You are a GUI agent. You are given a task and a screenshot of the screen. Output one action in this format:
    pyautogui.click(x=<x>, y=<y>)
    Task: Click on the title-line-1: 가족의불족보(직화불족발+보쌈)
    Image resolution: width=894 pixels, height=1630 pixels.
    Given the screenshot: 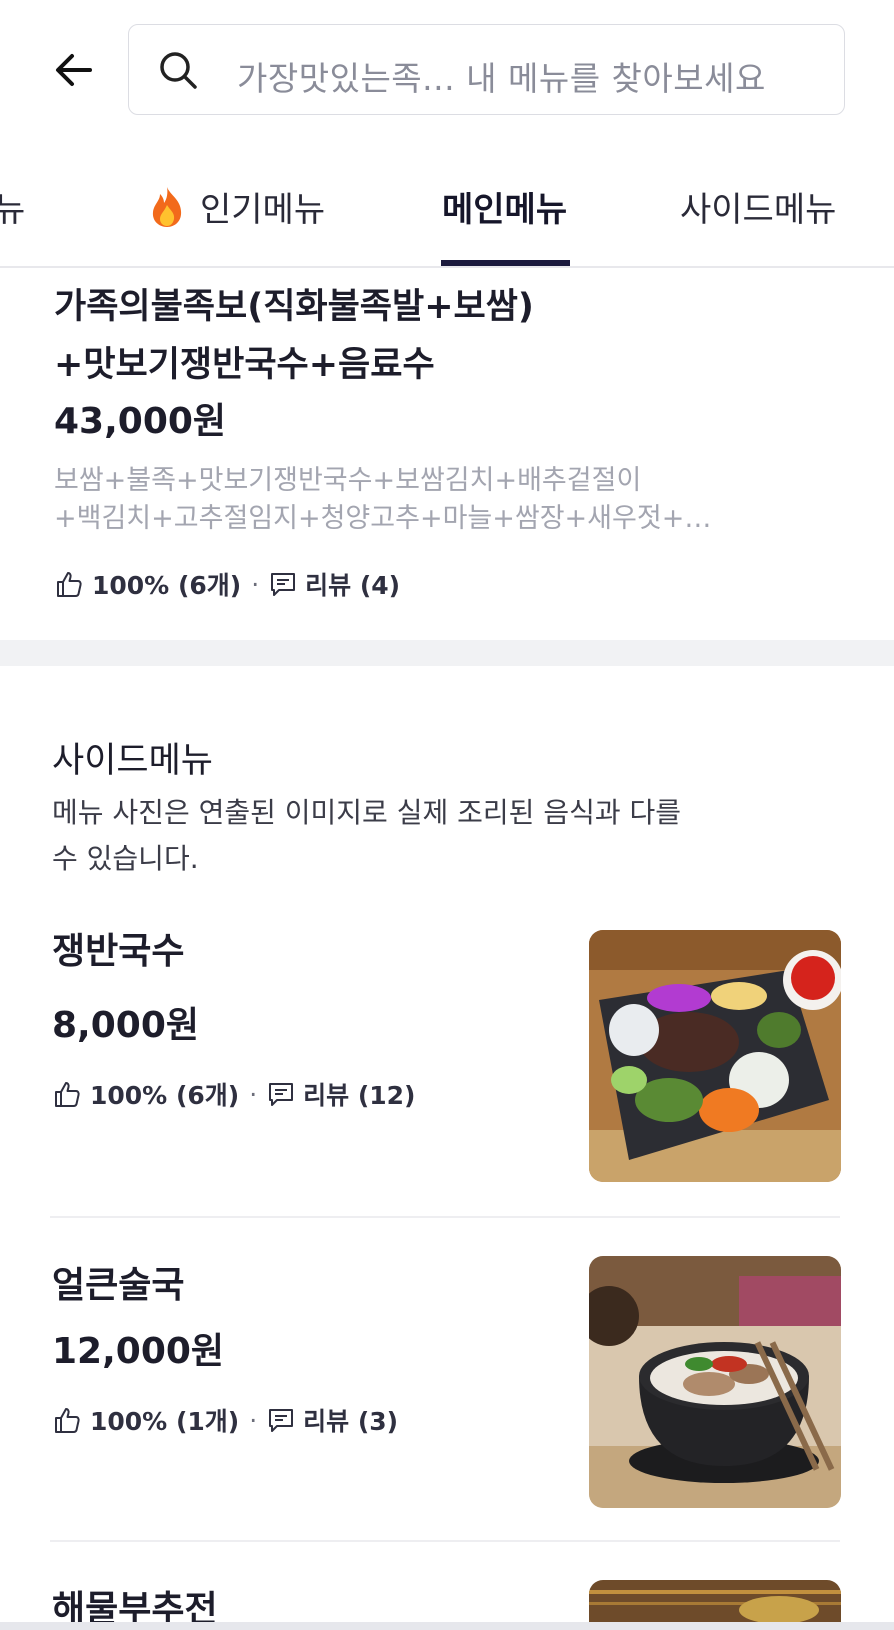 What is the action you would take?
    pyautogui.click(x=294, y=307)
    